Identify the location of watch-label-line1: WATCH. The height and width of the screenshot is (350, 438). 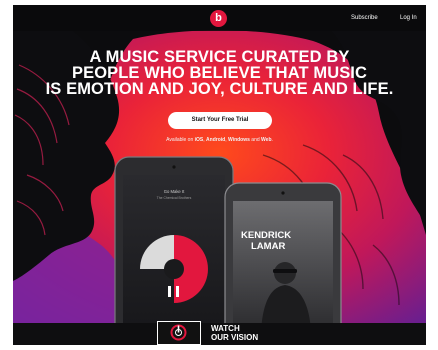
(225, 328).